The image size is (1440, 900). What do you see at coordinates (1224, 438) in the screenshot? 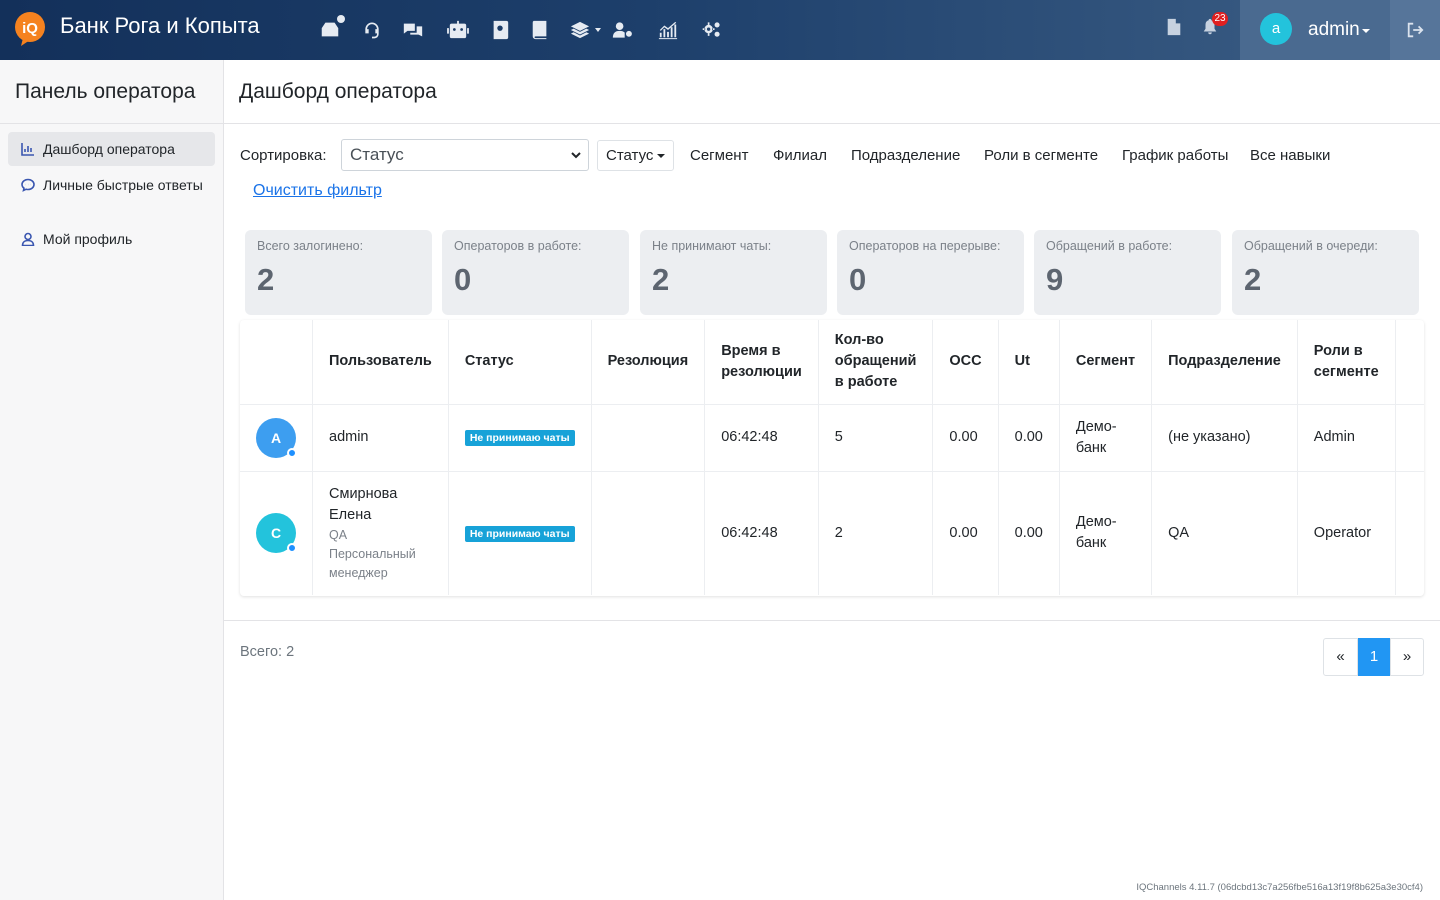
I see `division-cell: (не указано)` at bounding box center [1224, 438].